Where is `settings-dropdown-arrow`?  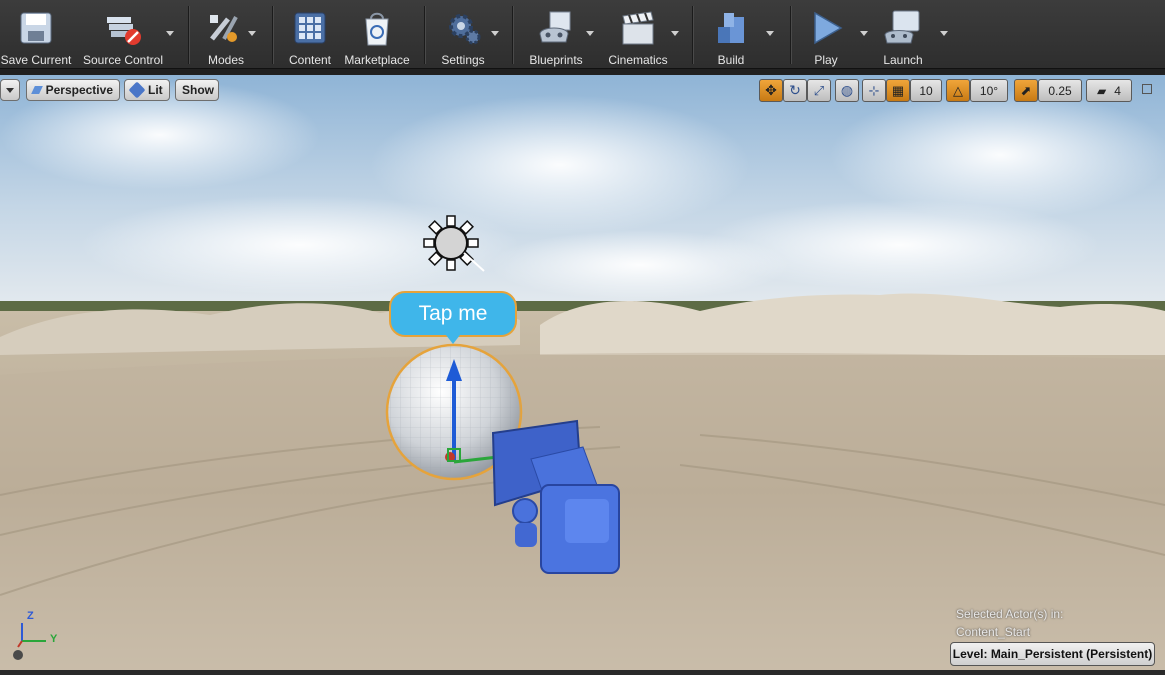
settings-dropdown-arrow is located at coordinates (495, 33).